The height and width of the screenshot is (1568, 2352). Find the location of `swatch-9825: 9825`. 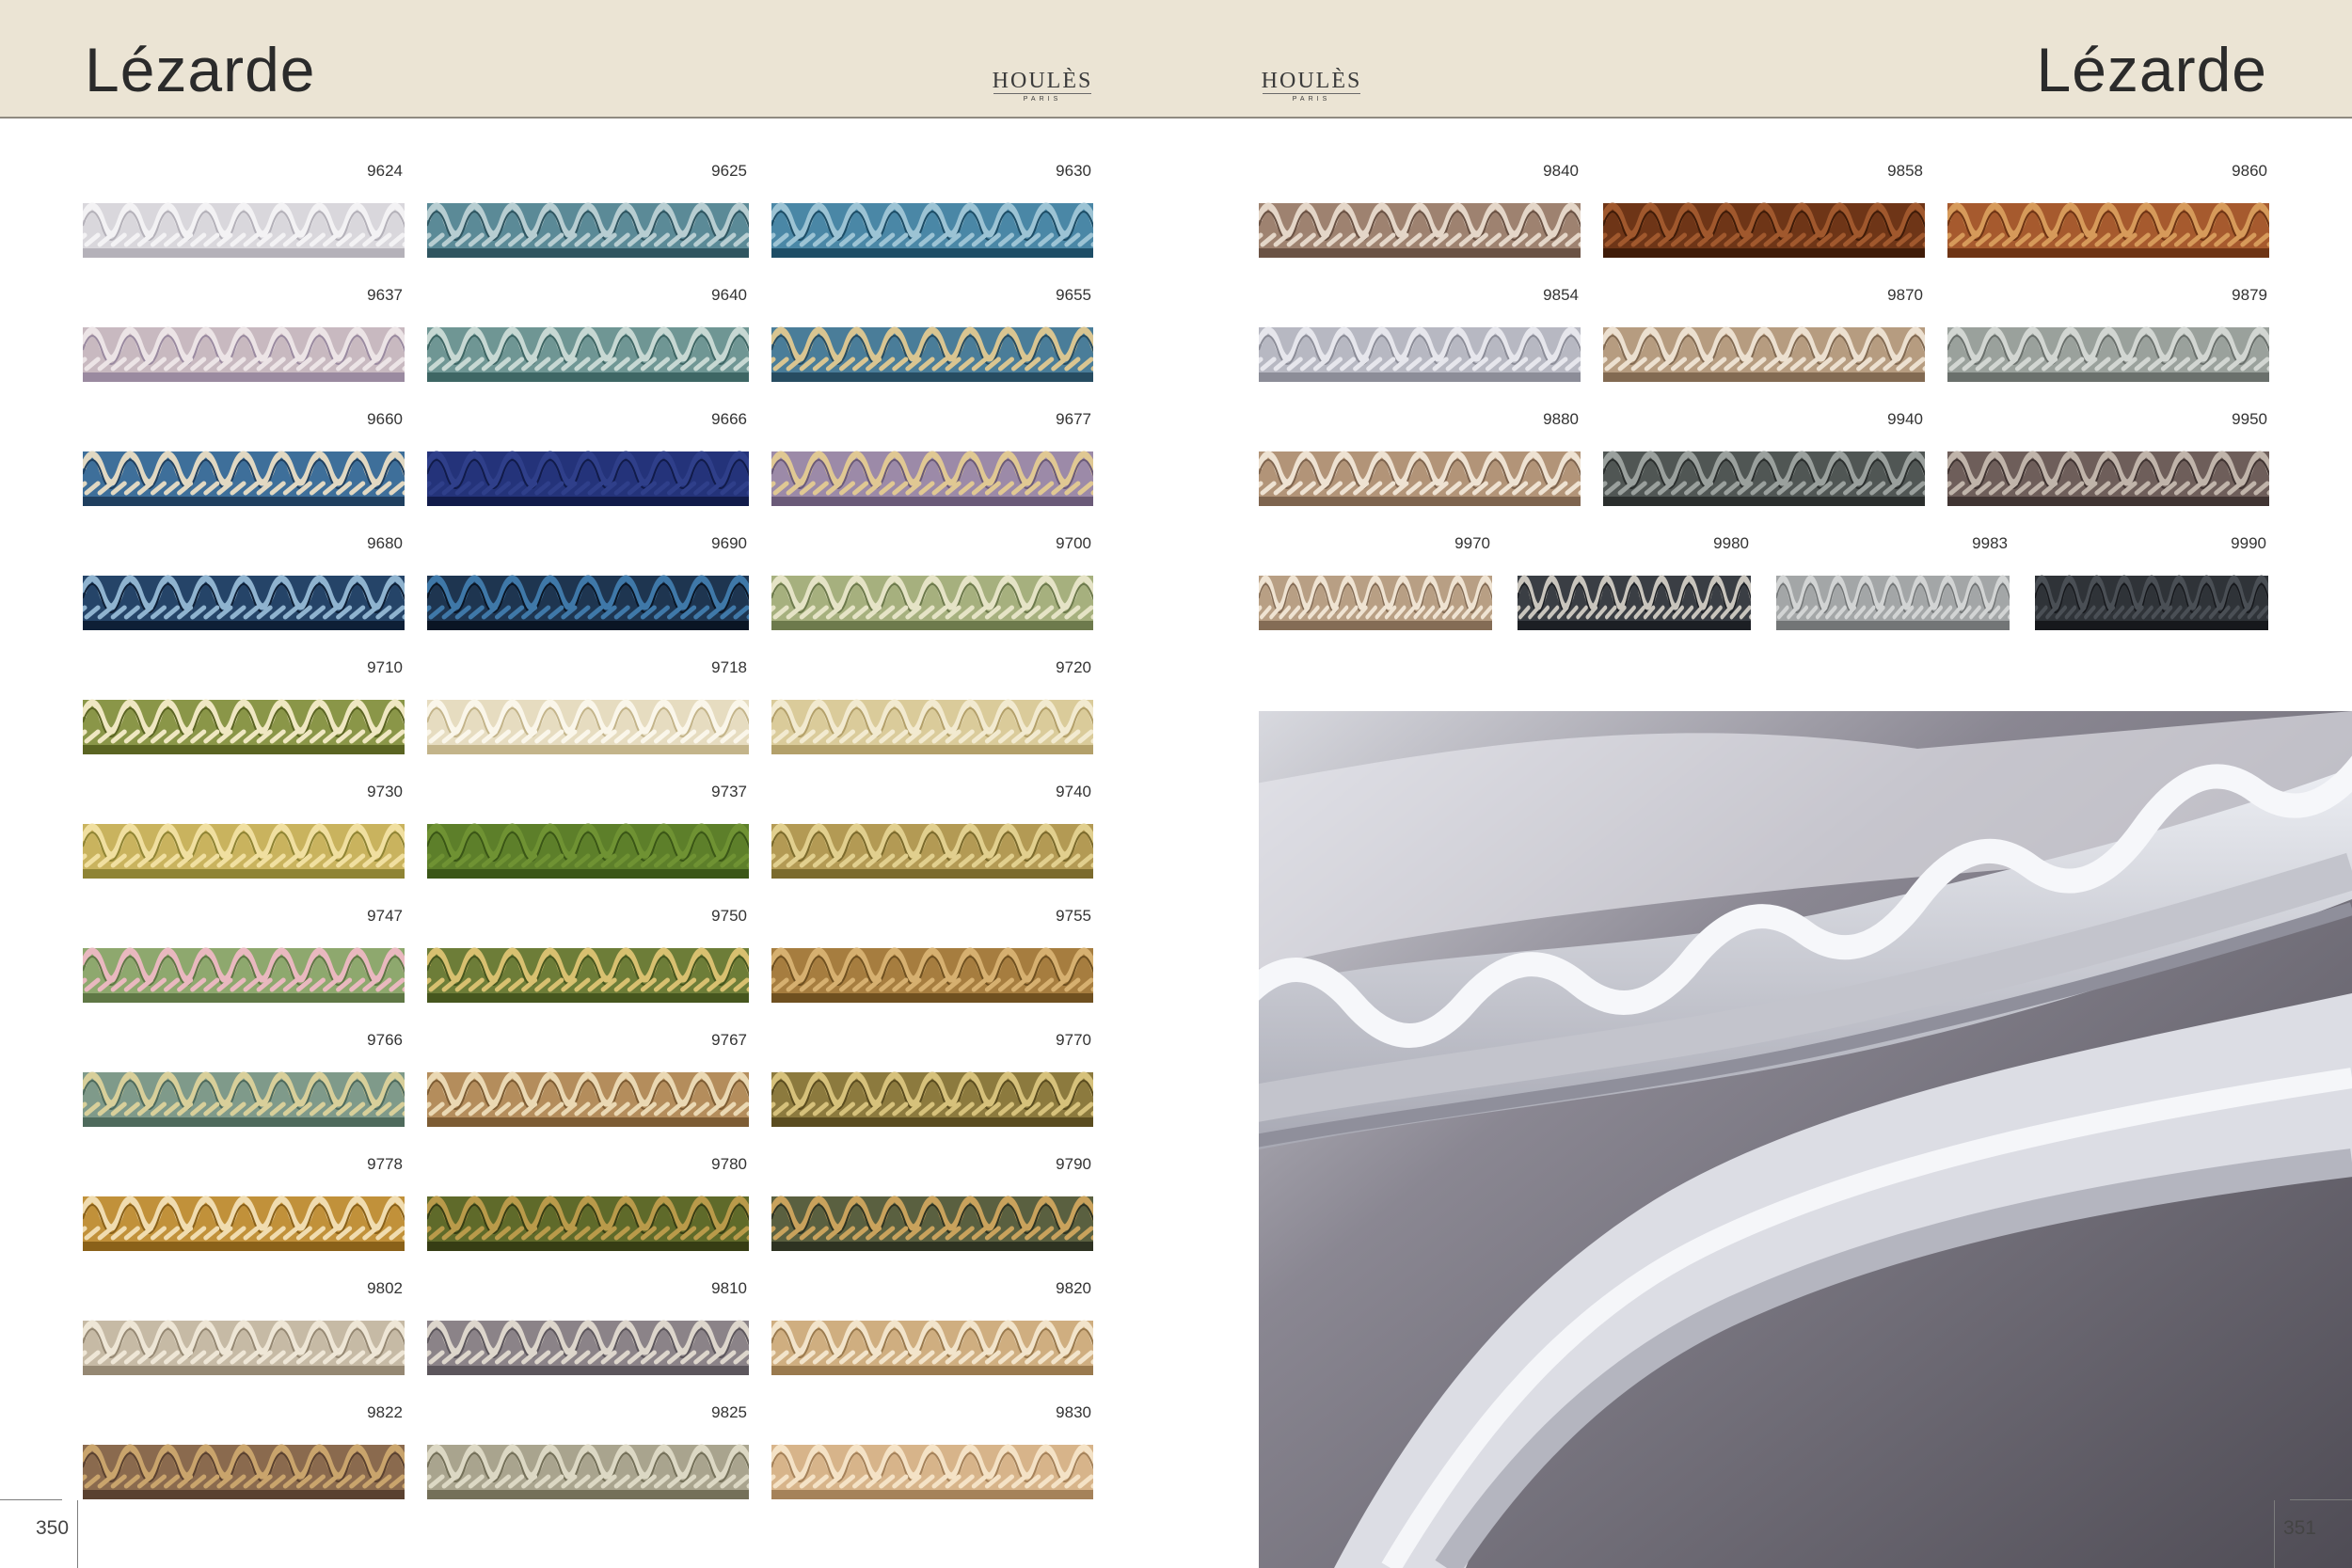

swatch-9825: 9825 is located at coordinates (588, 1451).